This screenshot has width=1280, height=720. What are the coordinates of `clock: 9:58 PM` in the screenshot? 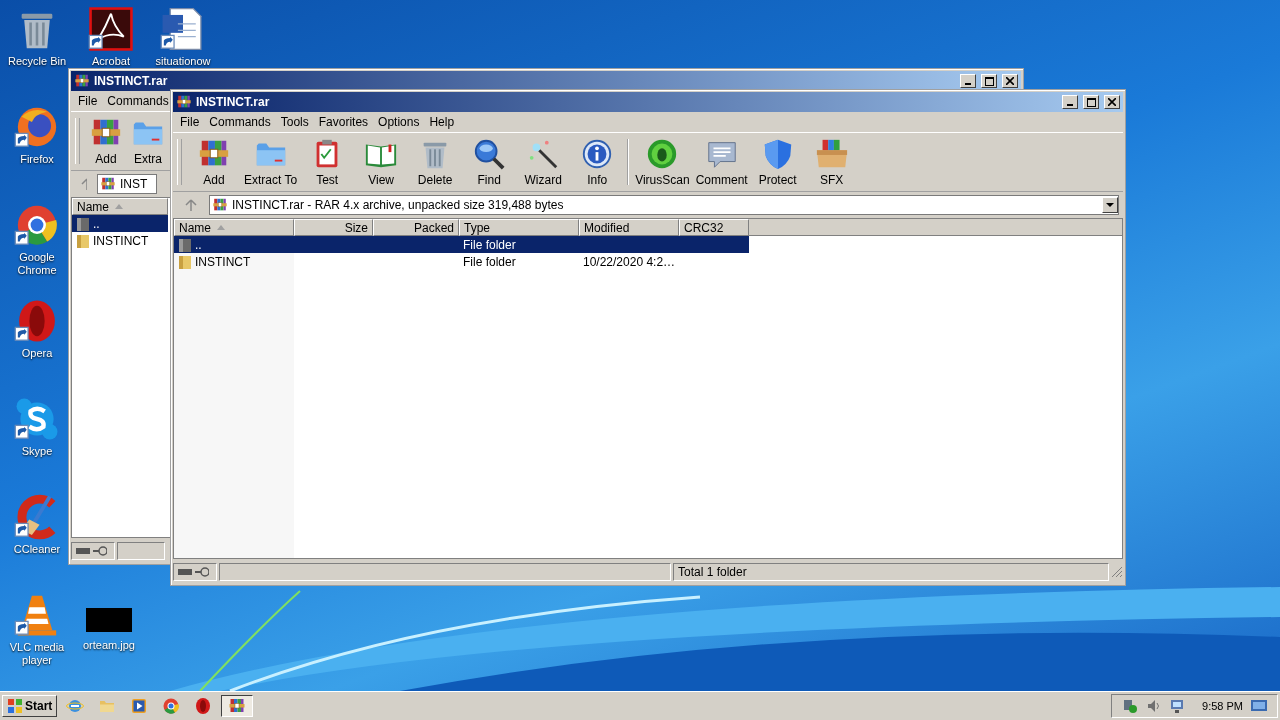 It's located at (1222, 706).